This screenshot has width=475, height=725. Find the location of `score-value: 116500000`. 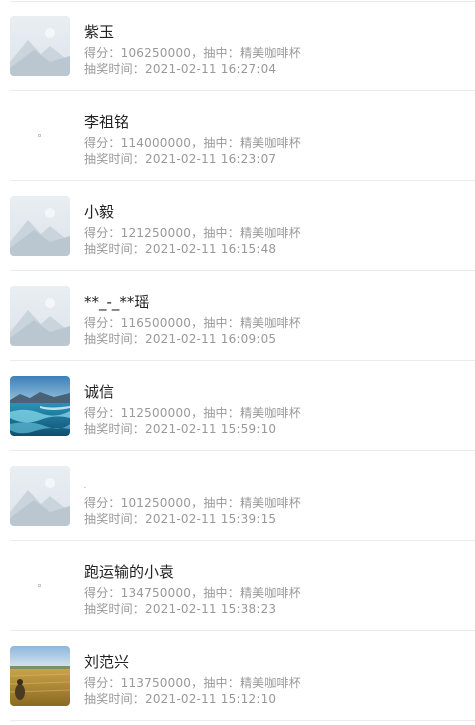

score-value: 116500000 is located at coordinates (156, 323).